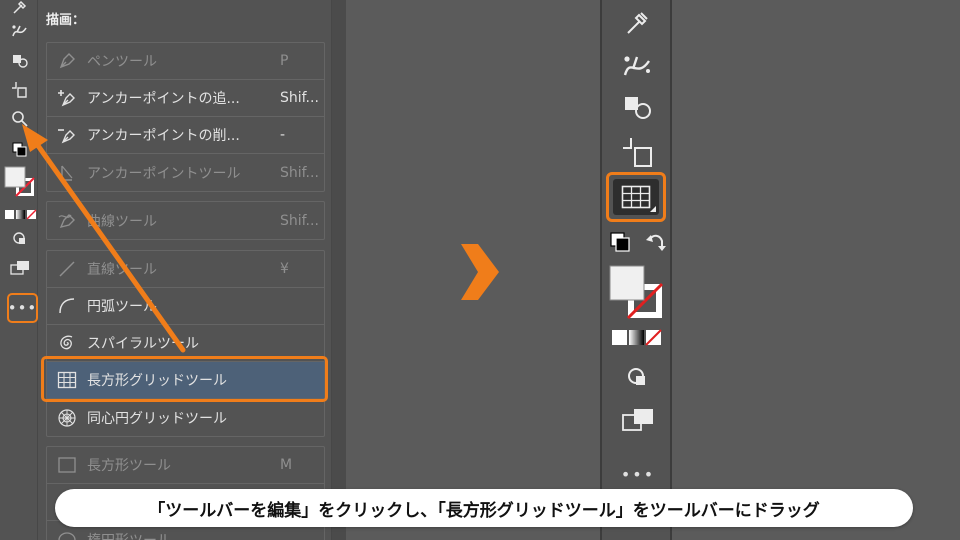  I want to click on anchor-point-icon, so click(67, 173).